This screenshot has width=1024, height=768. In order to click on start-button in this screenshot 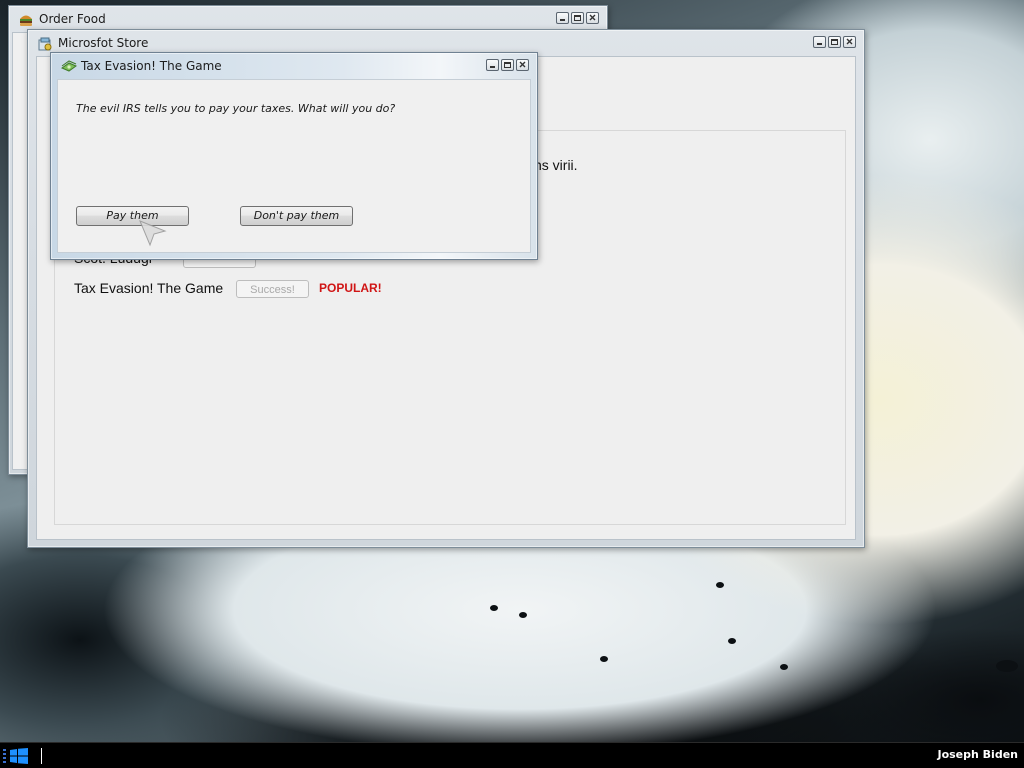, I will do `click(19, 756)`.